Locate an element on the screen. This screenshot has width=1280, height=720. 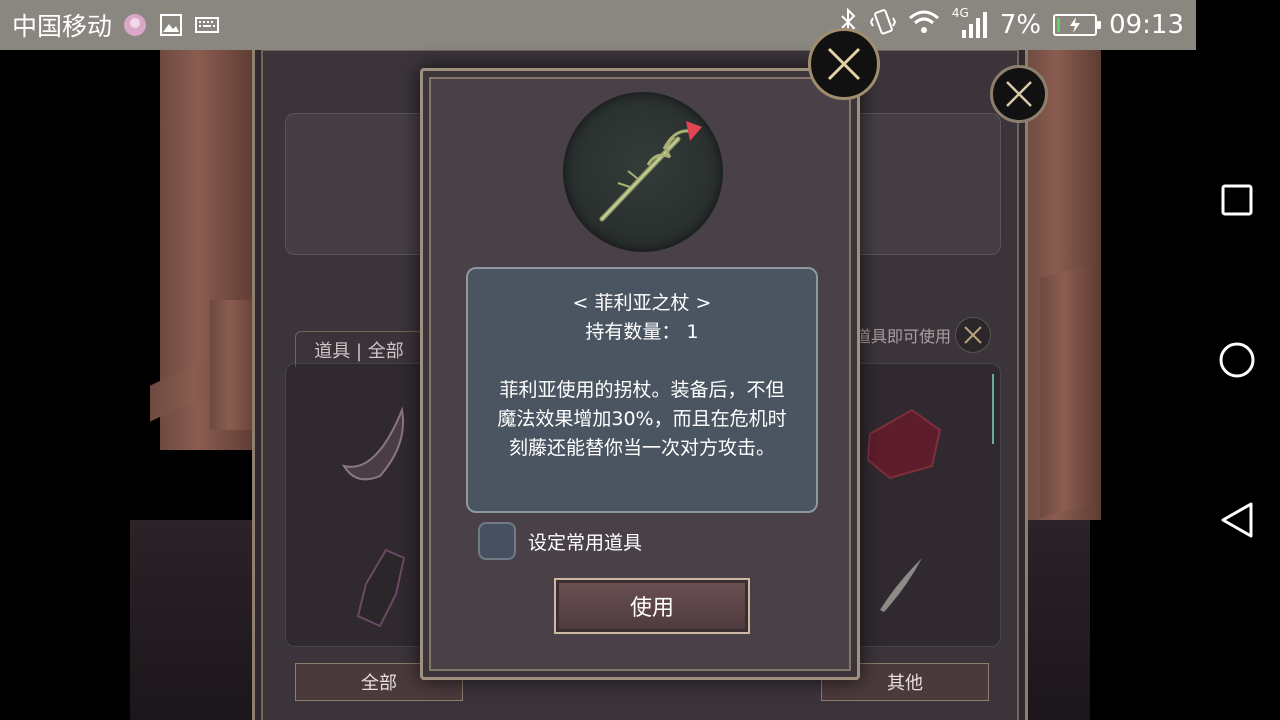
item-description-line: 魔法效果增加30%，而且在危机时 is located at coordinates (642, 419).